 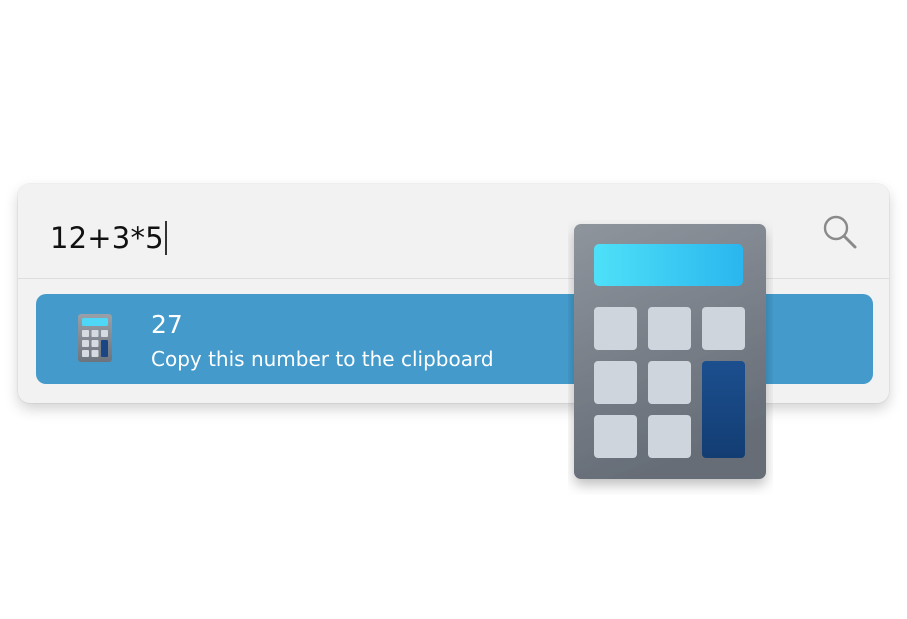 I want to click on text-caret, so click(x=165, y=238).